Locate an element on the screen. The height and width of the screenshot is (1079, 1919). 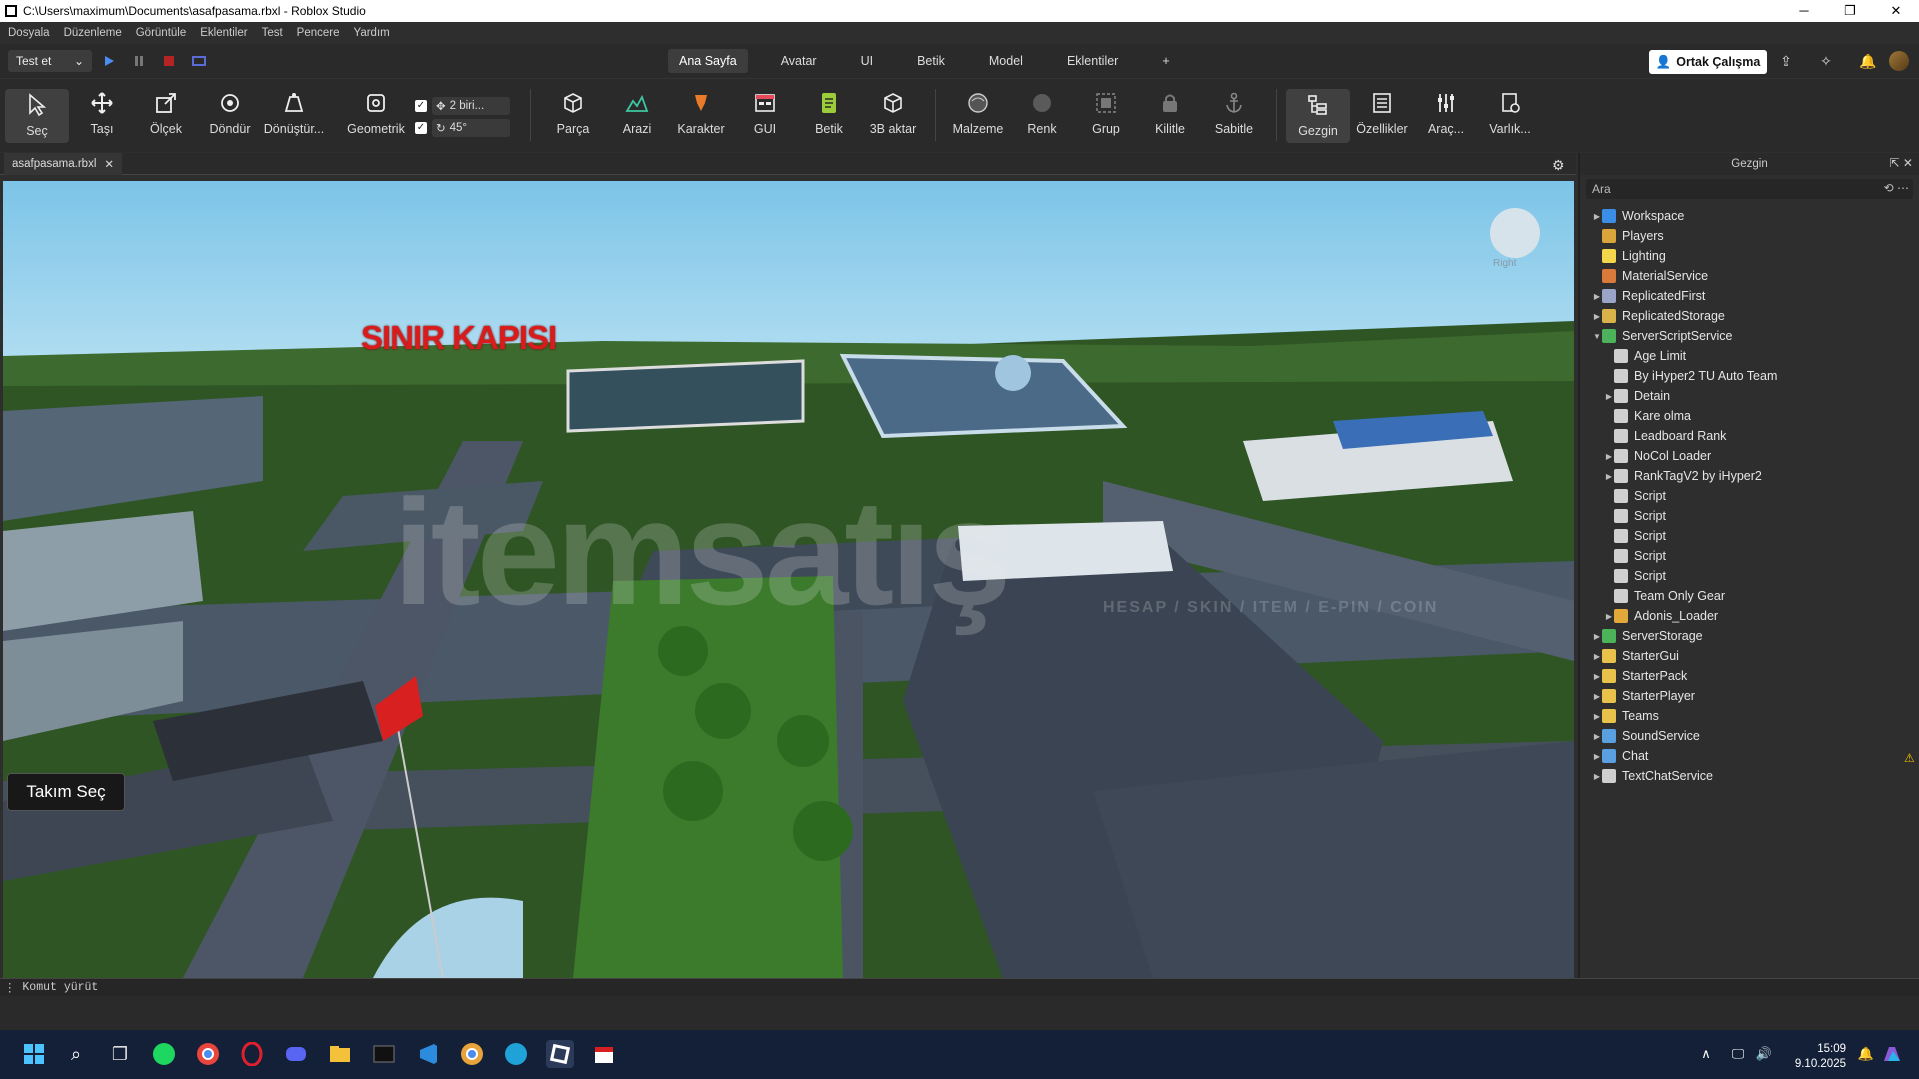
rotate-tool: Döndür is located at coordinates (230, 111).